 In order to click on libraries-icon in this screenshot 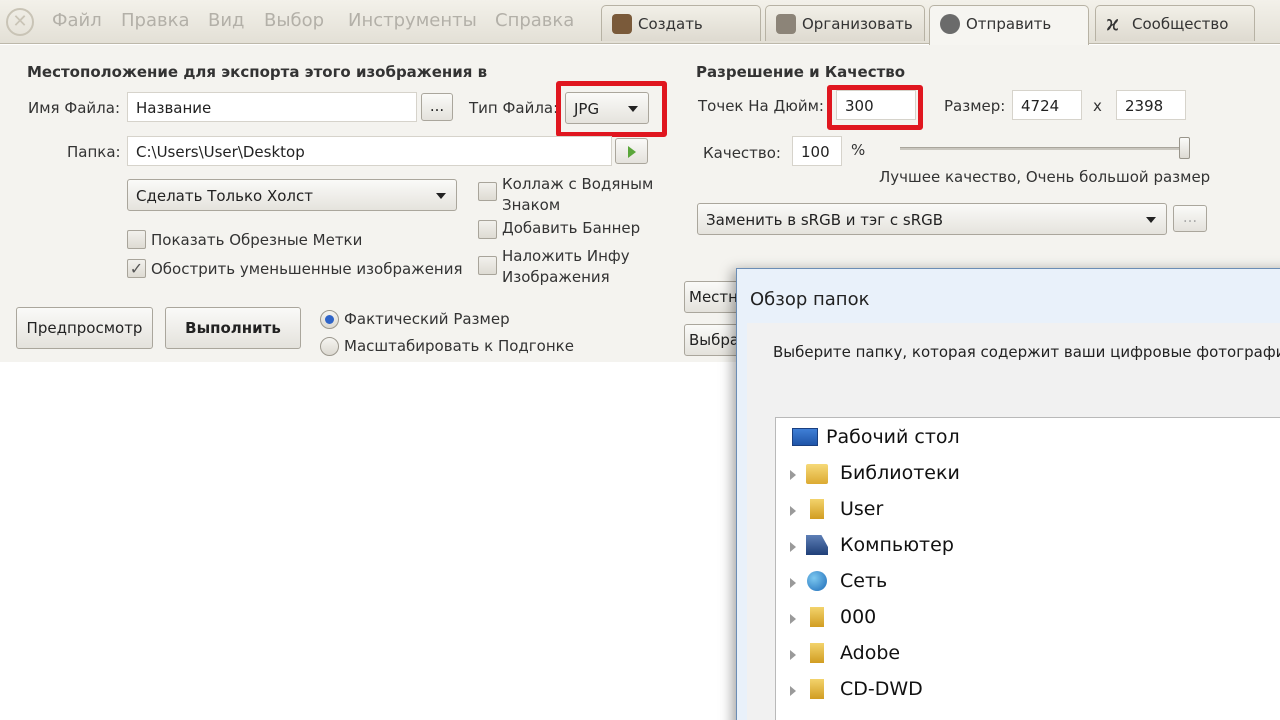, I will do `click(817, 474)`.